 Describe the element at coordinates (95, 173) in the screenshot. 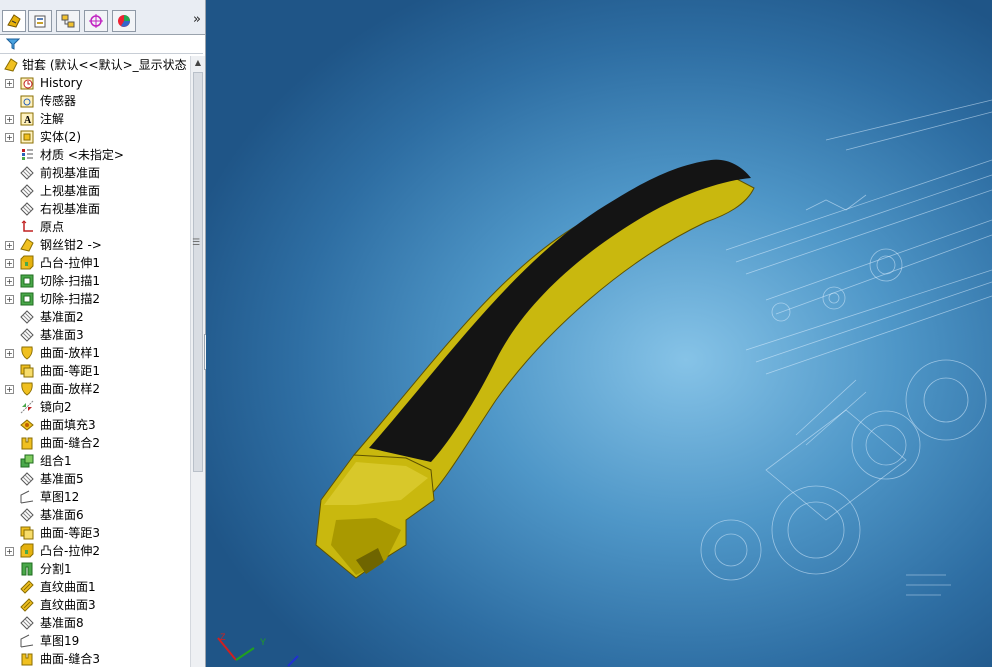

I see `tree-item: 前视基准面` at that location.